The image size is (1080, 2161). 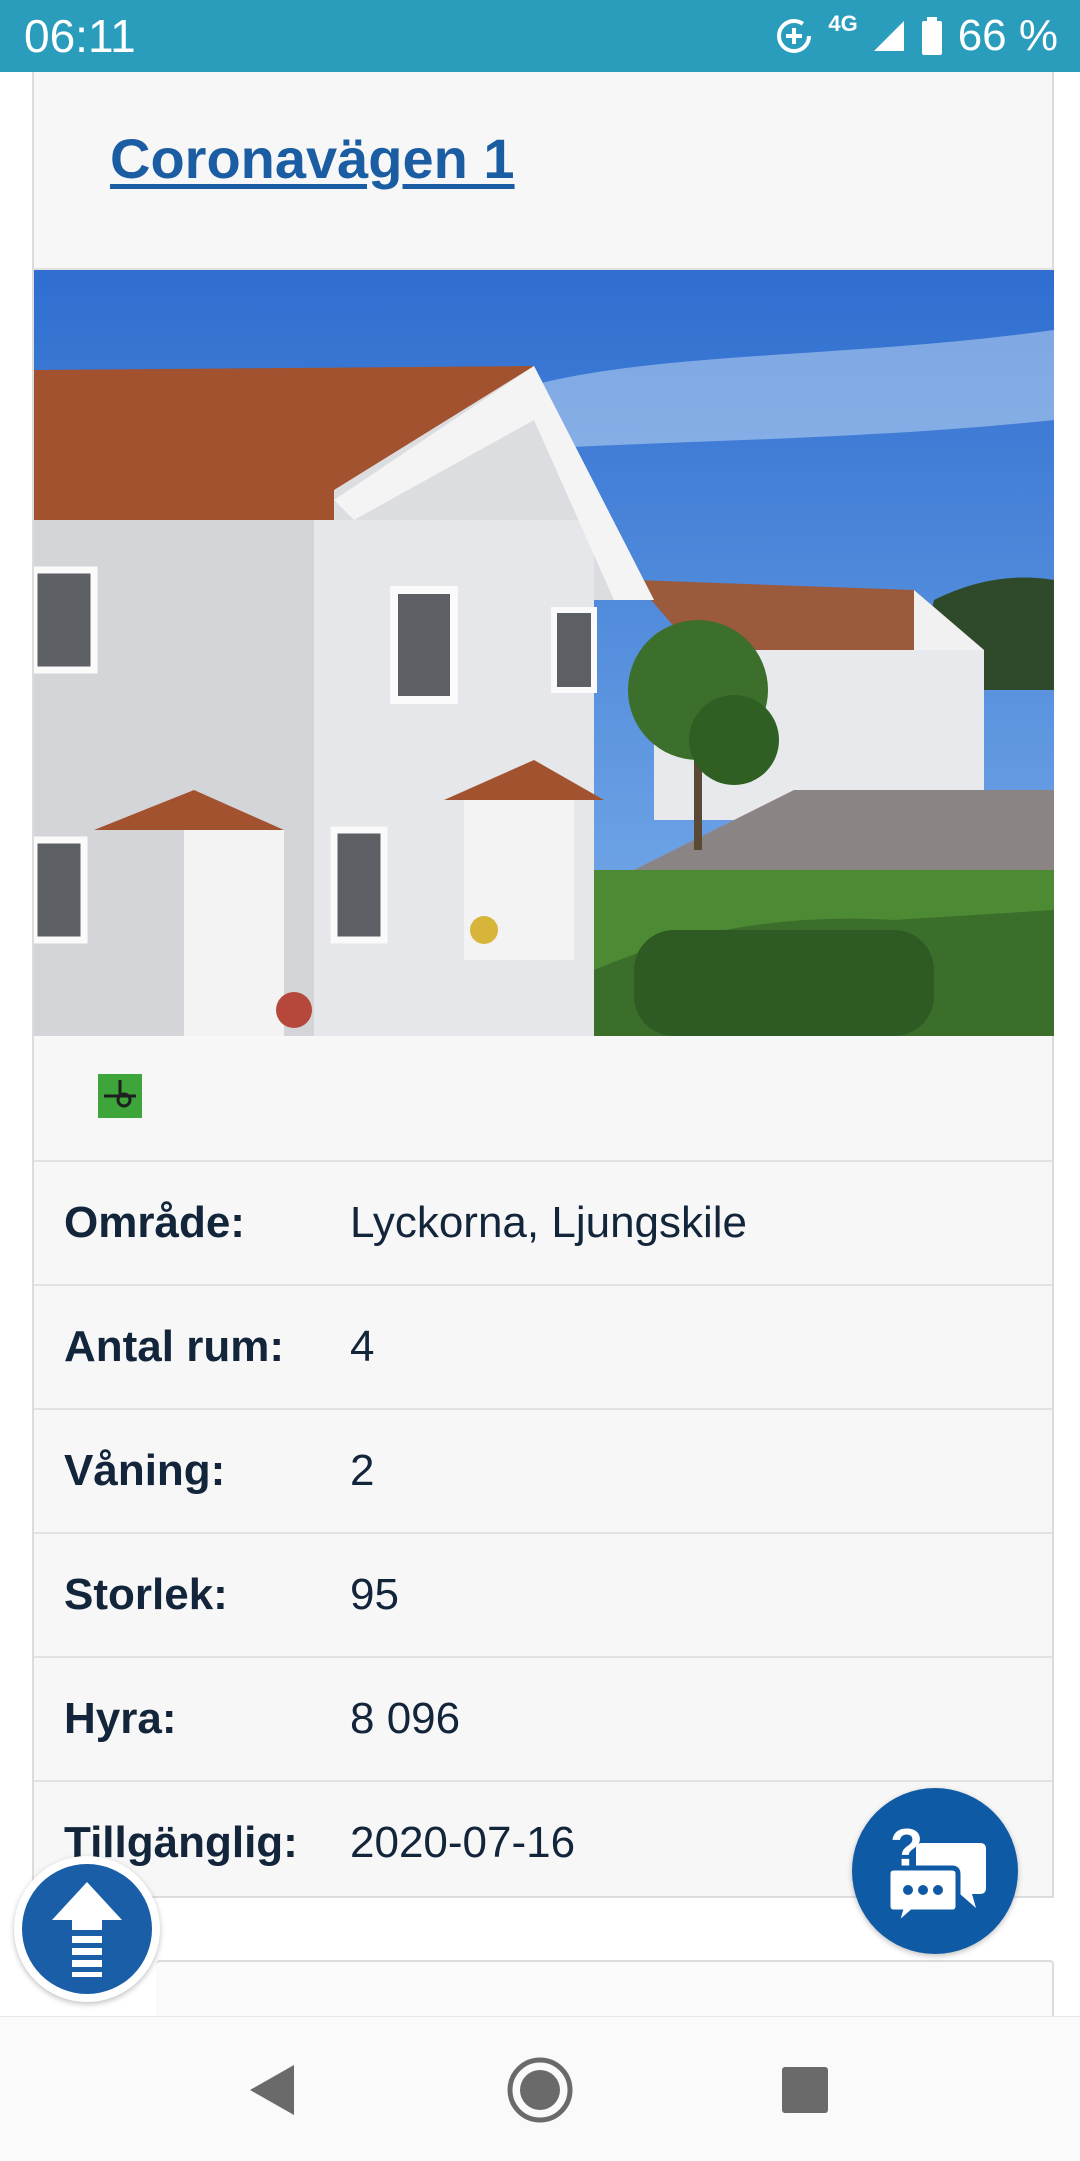 What do you see at coordinates (543, 1348) in the screenshot?
I see `detail-row-antal-rum: Antal rum: 4` at bounding box center [543, 1348].